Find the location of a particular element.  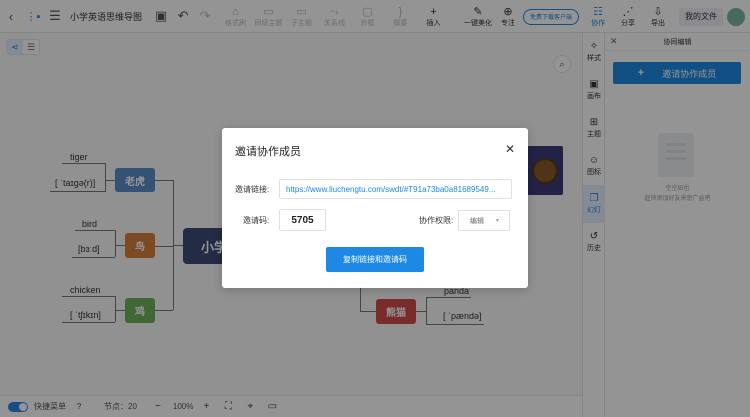

invite-code-label: 邀请码: is located at coordinates (256, 220).